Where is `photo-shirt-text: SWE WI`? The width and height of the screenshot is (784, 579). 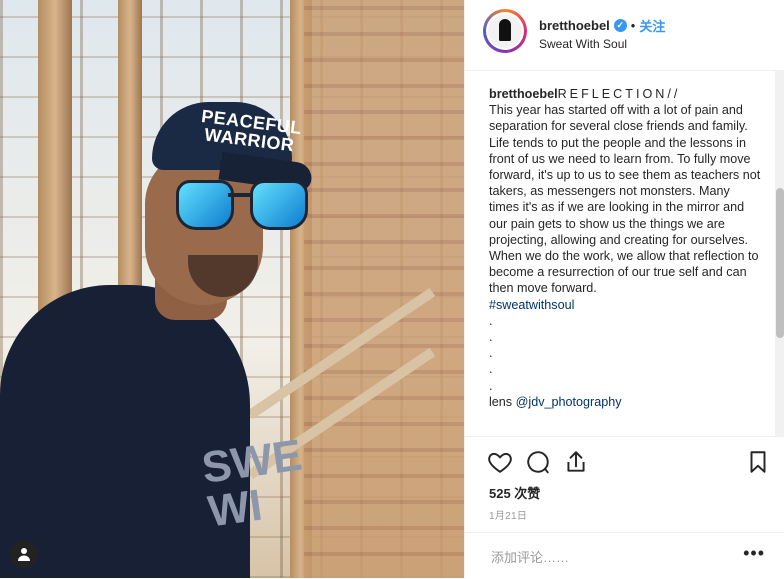 photo-shirt-text: SWE WI is located at coordinates (252, 483).